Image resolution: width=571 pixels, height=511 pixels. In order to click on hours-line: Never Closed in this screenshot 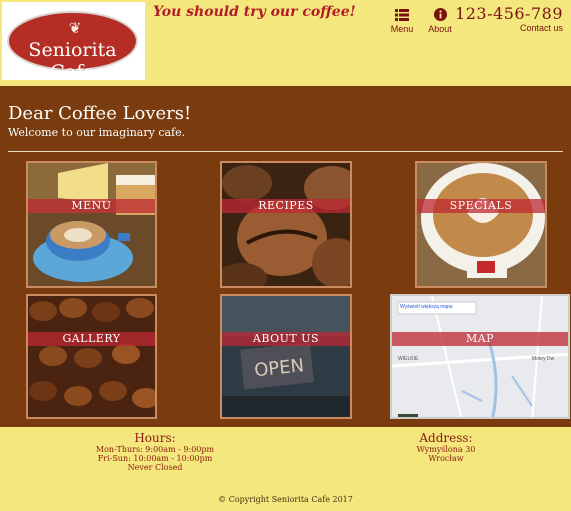, I will do `click(155, 467)`.